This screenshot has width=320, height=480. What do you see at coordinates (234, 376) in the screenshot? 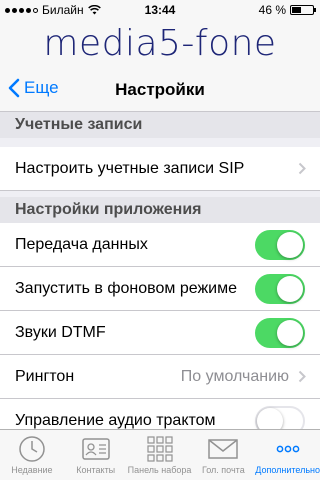
I see `ringtone-value: По умолчанию` at bounding box center [234, 376].